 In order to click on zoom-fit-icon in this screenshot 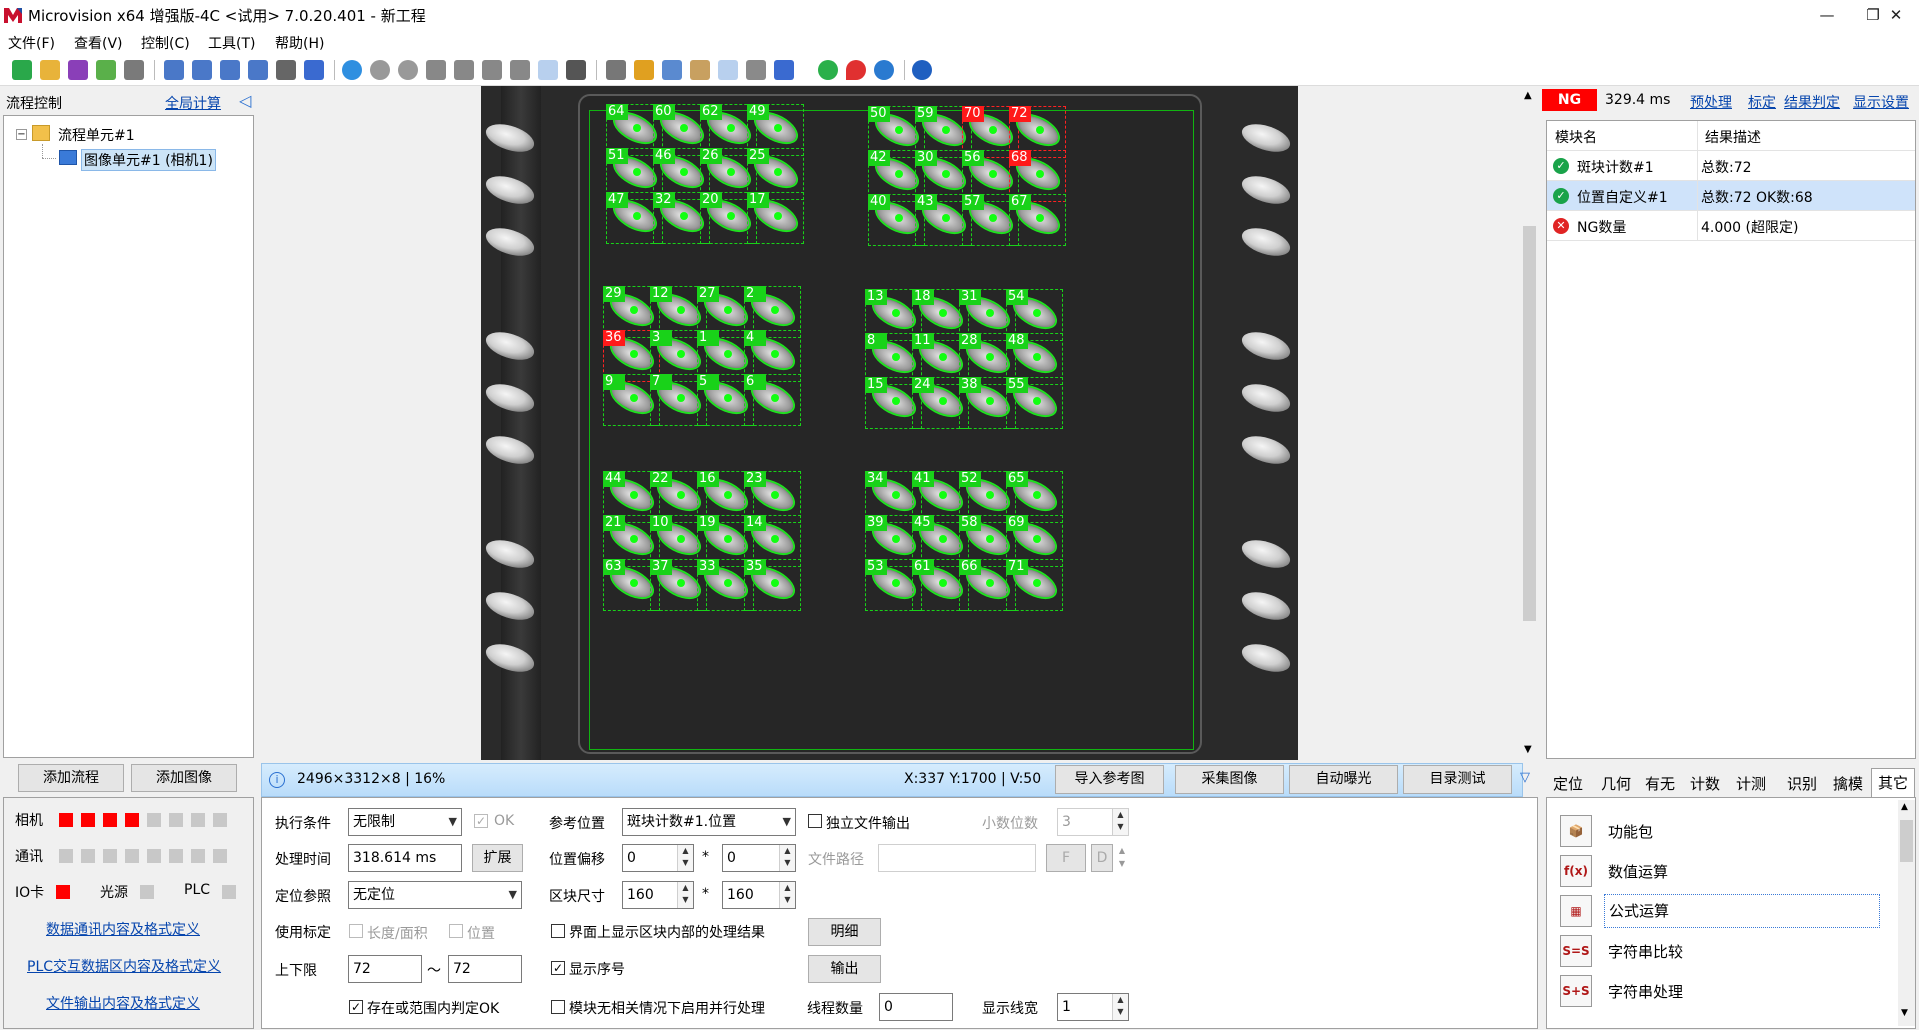, I will do `click(230, 70)`.